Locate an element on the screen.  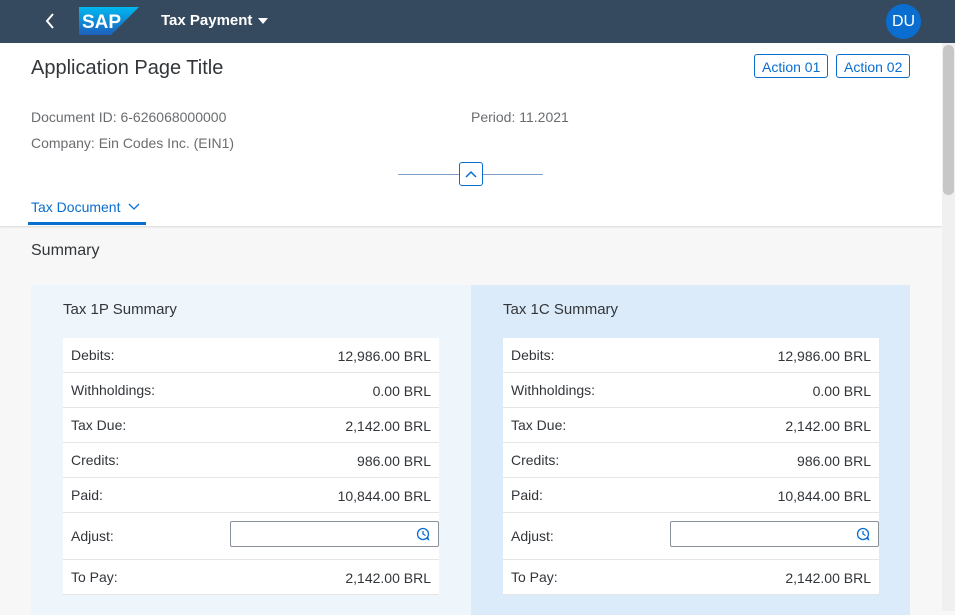
tab-tax-document: Tax Document is located at coordinates (85, 207).